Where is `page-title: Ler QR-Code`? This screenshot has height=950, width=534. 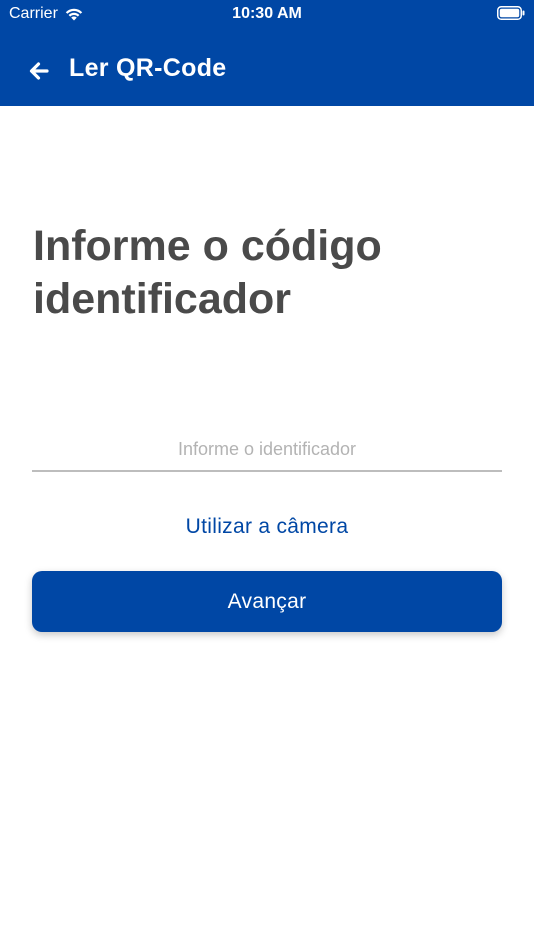 page-title: Ler QR-Code is located at coordinates (148, 68).